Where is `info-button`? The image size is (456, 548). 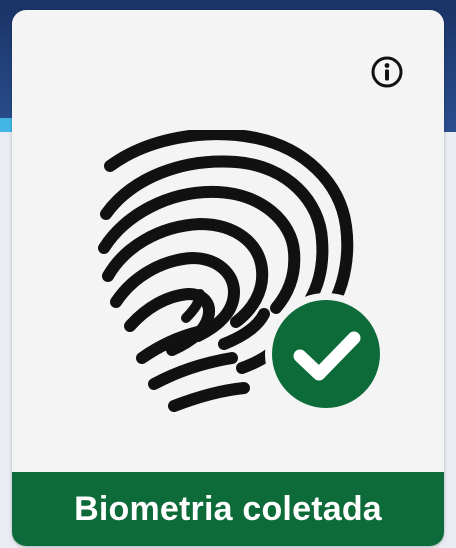
info-button is located at coordinates (387, 72).